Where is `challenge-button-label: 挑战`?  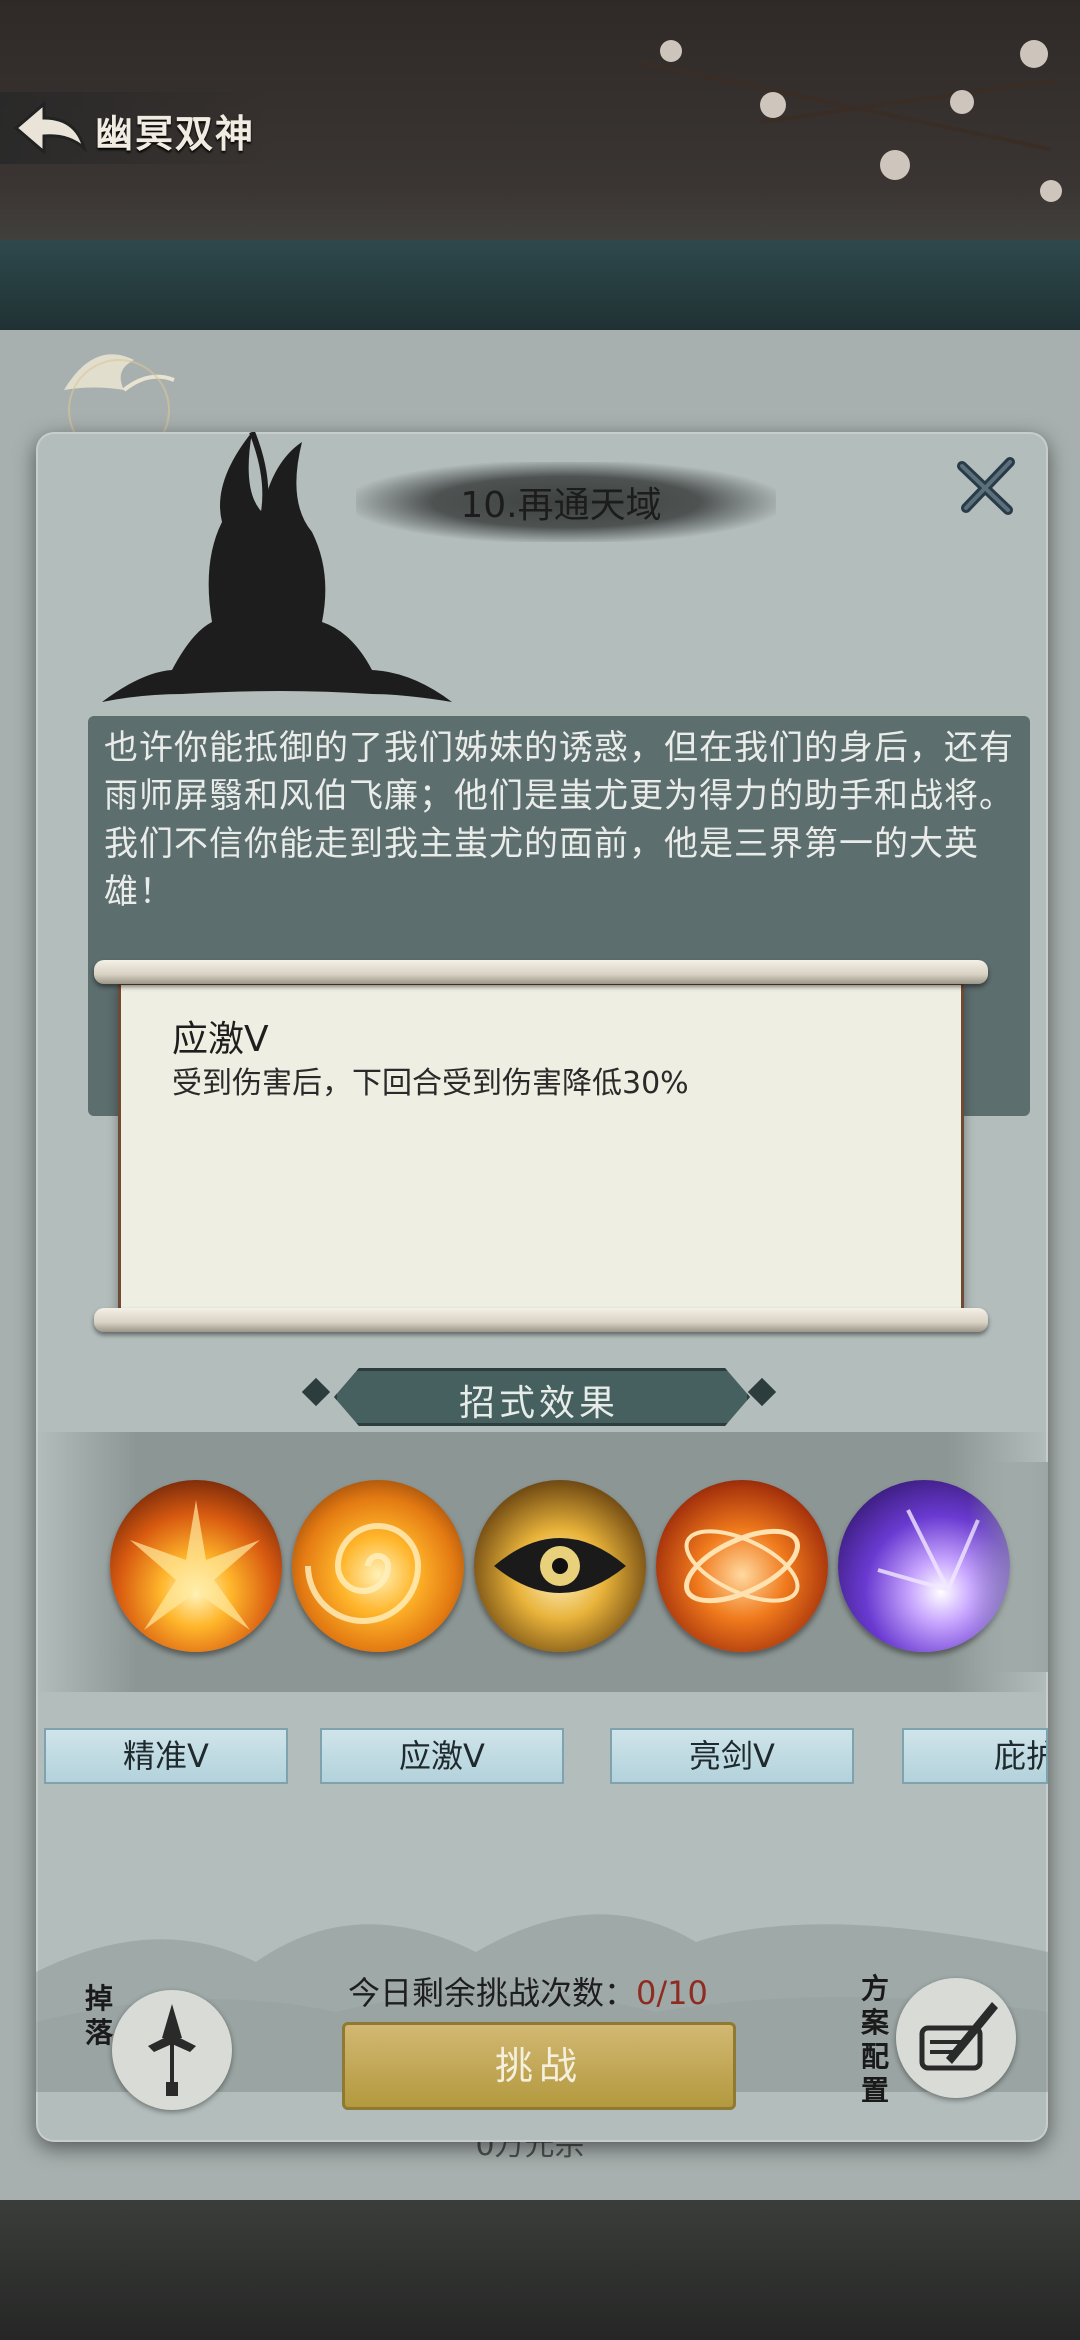 challenge-button-label: 挑战 is located at coordinates (538, 2066).